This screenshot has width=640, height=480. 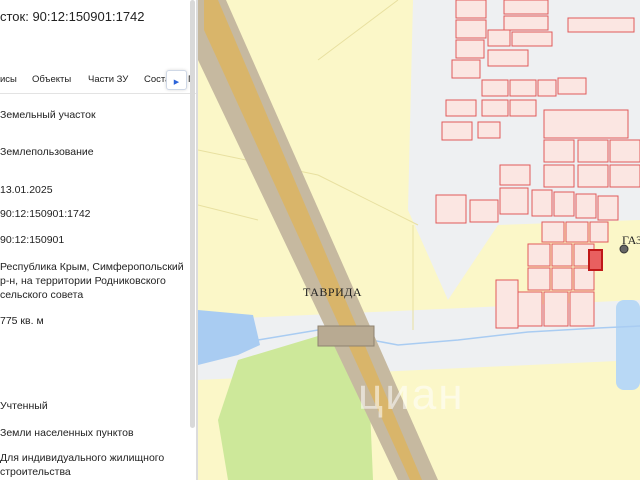 What do you see at coordinates (411, 394) in the screenshot?
I see `cian-watermark: циан` at bounding box center [411, 394].